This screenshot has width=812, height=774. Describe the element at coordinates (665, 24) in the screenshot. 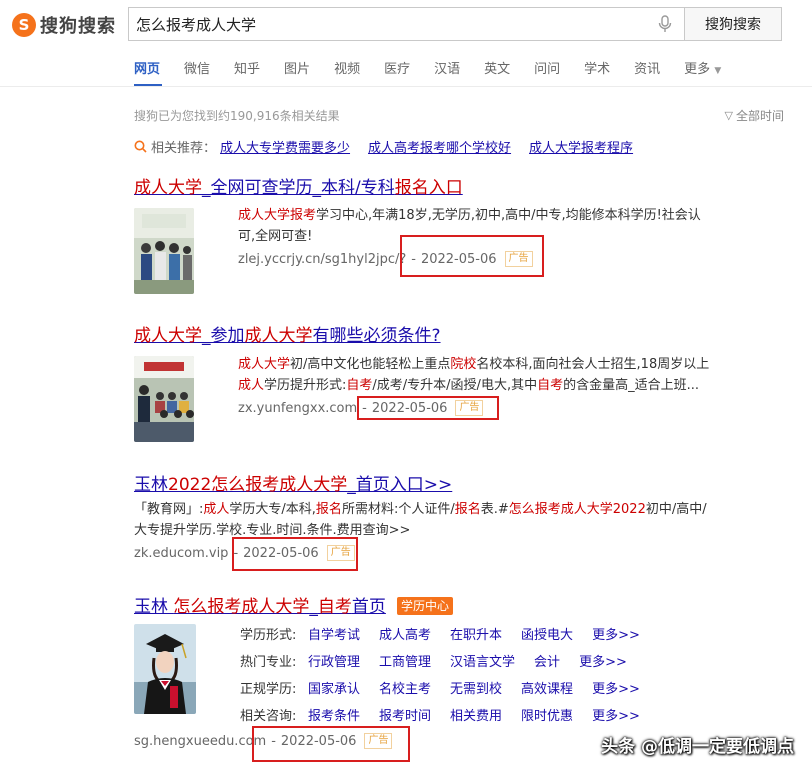

I see `microphone-icon` at that location.